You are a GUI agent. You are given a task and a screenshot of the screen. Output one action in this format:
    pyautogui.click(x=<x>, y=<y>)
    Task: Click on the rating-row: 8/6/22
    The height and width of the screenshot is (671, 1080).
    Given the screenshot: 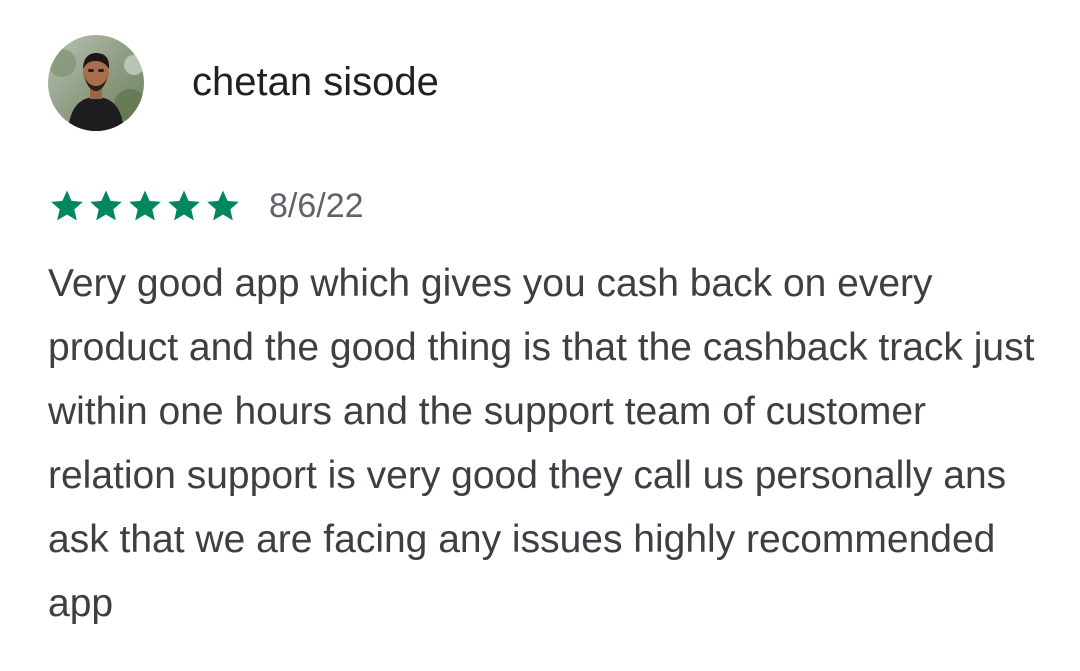 What is the action you would take?
    pyautogui.click(x=206, y=206)
    